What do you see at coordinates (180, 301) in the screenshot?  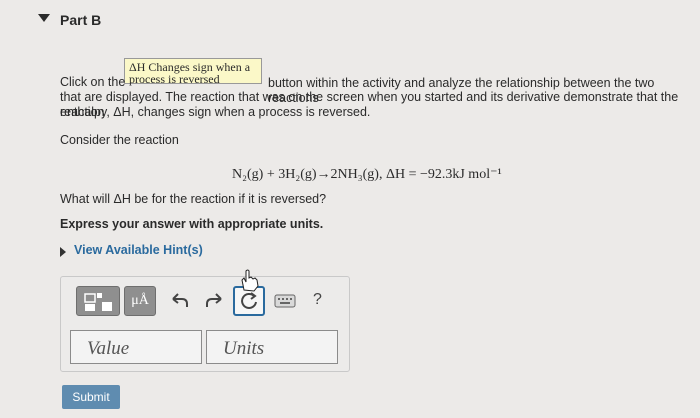 I see `undo-icon` at bounding box center [180, 301].